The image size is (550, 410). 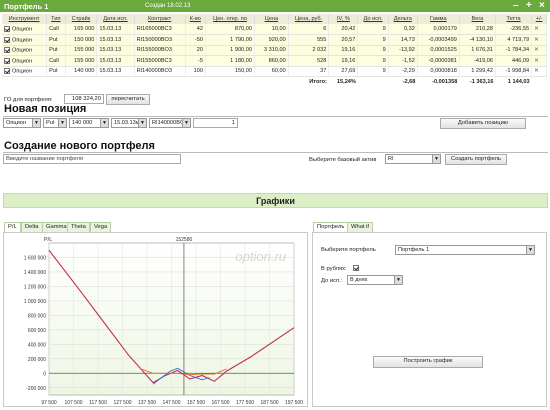 What do you see at coordinates (334, 269) in the screenshot?
I see `rub-label: В рублях:` at bounding box center [334, 269].